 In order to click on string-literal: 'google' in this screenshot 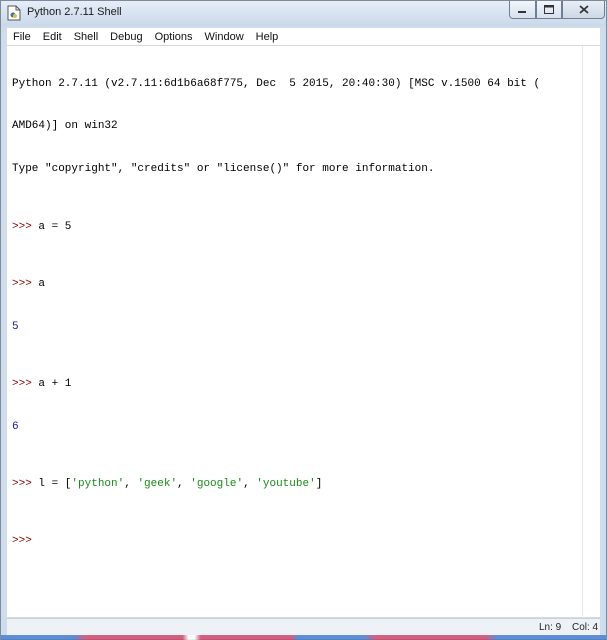, I will do `click(217, 483)`.